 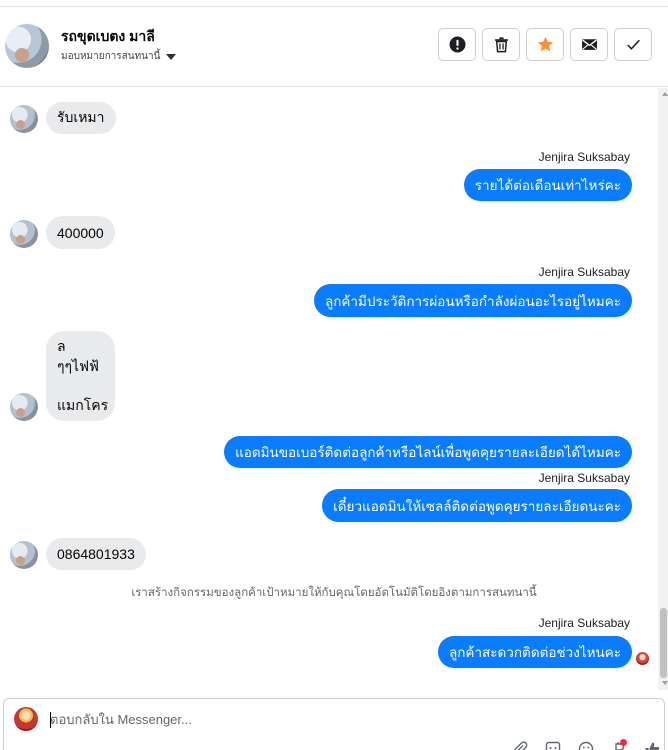 What do you see at coordinates (26, 719) in the screenshot?
I see `page-avatar` at bounding box center [26, 719].